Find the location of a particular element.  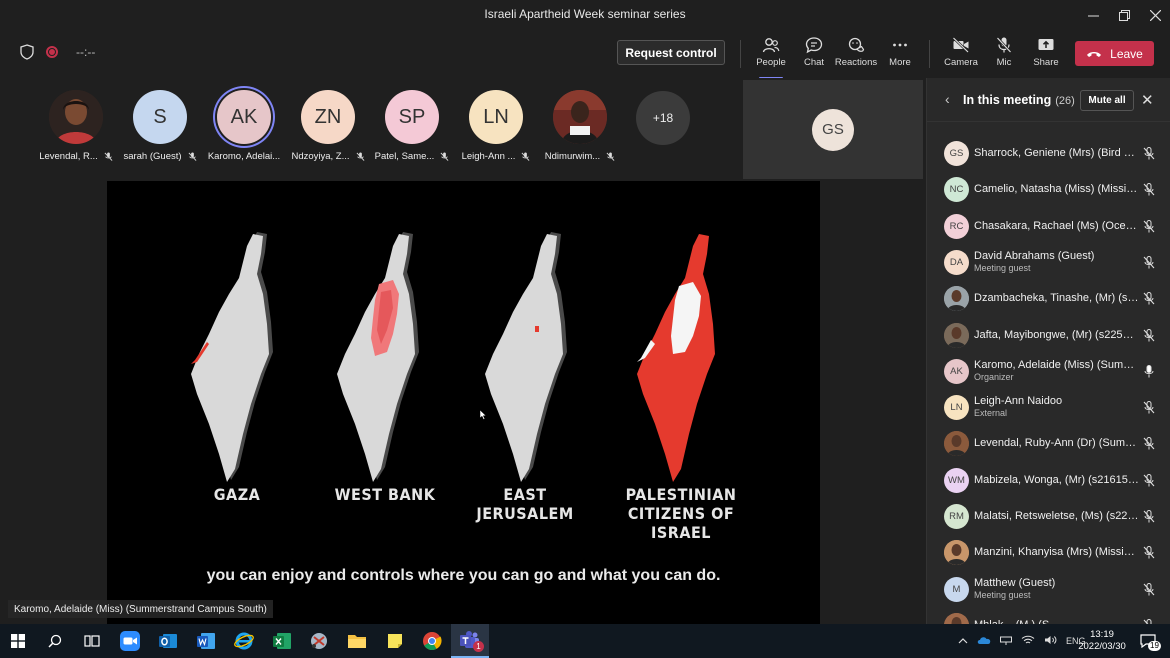

action-center-button: 19 is located at coordinates (1148, 641).